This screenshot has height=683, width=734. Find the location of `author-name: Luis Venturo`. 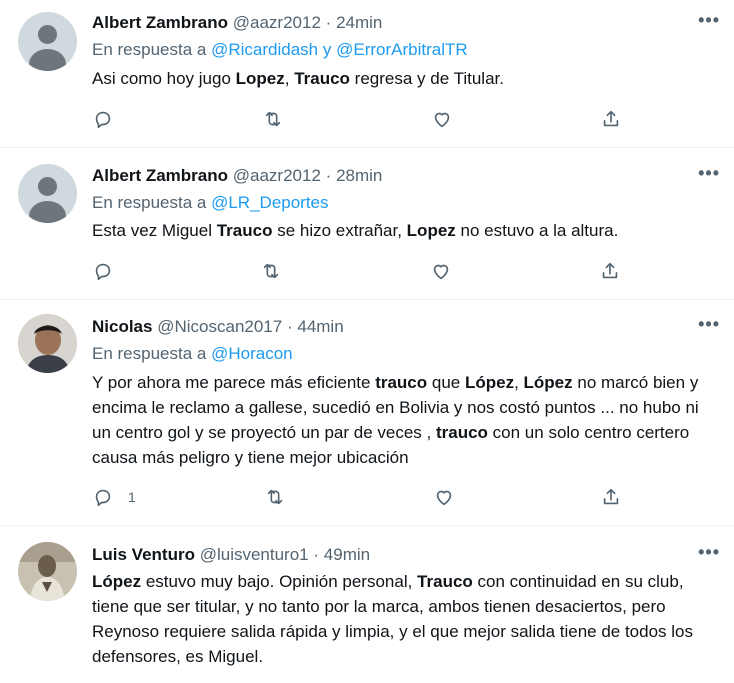

author-name: Luis Venturo is located at coordinates (143, 554).